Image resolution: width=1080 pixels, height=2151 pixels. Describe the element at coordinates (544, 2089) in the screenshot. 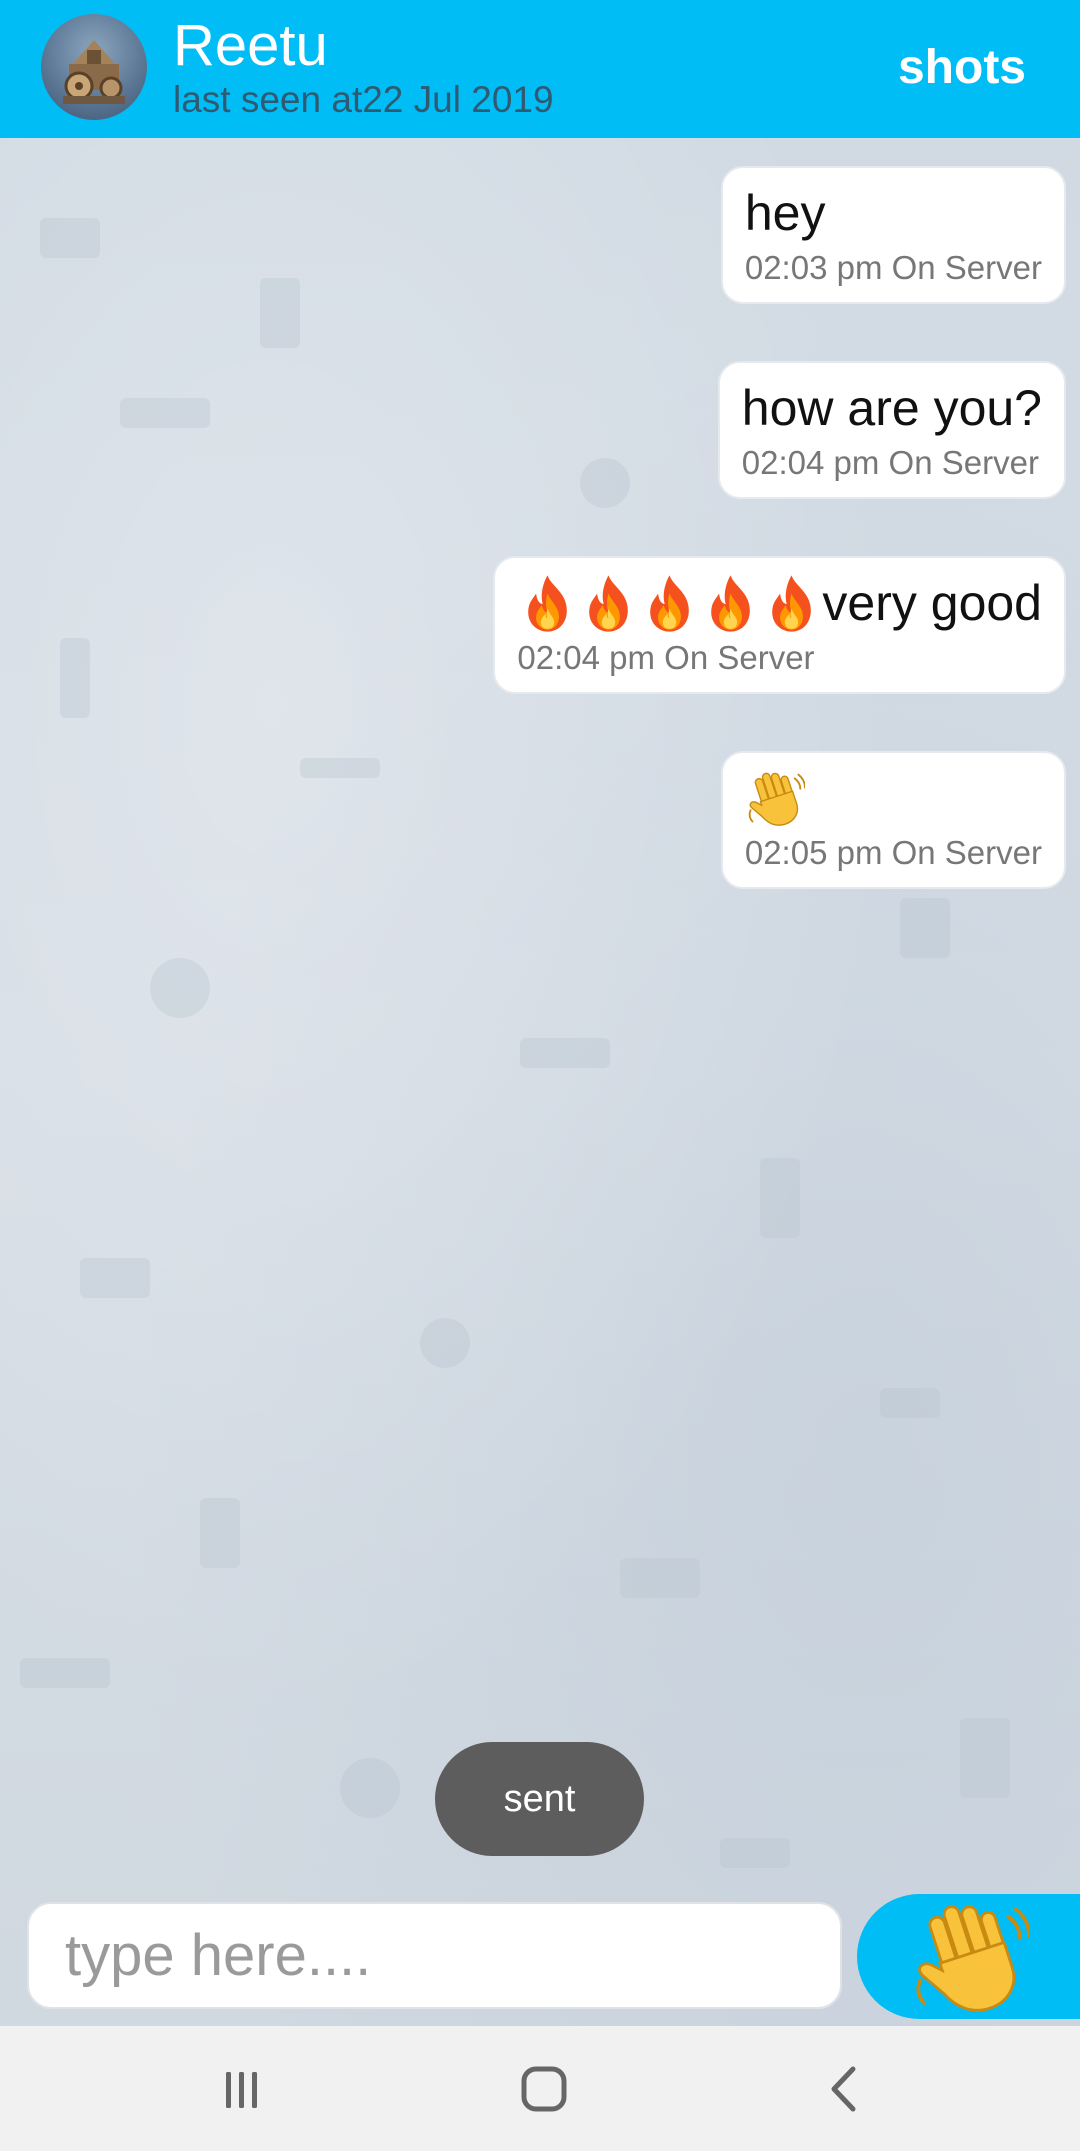

I see `home-icon` at that location.